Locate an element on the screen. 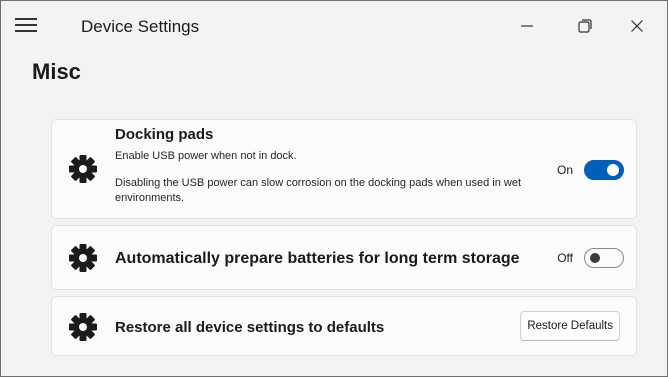  setting-title: Docking pads is located at coordinates (164, 134).